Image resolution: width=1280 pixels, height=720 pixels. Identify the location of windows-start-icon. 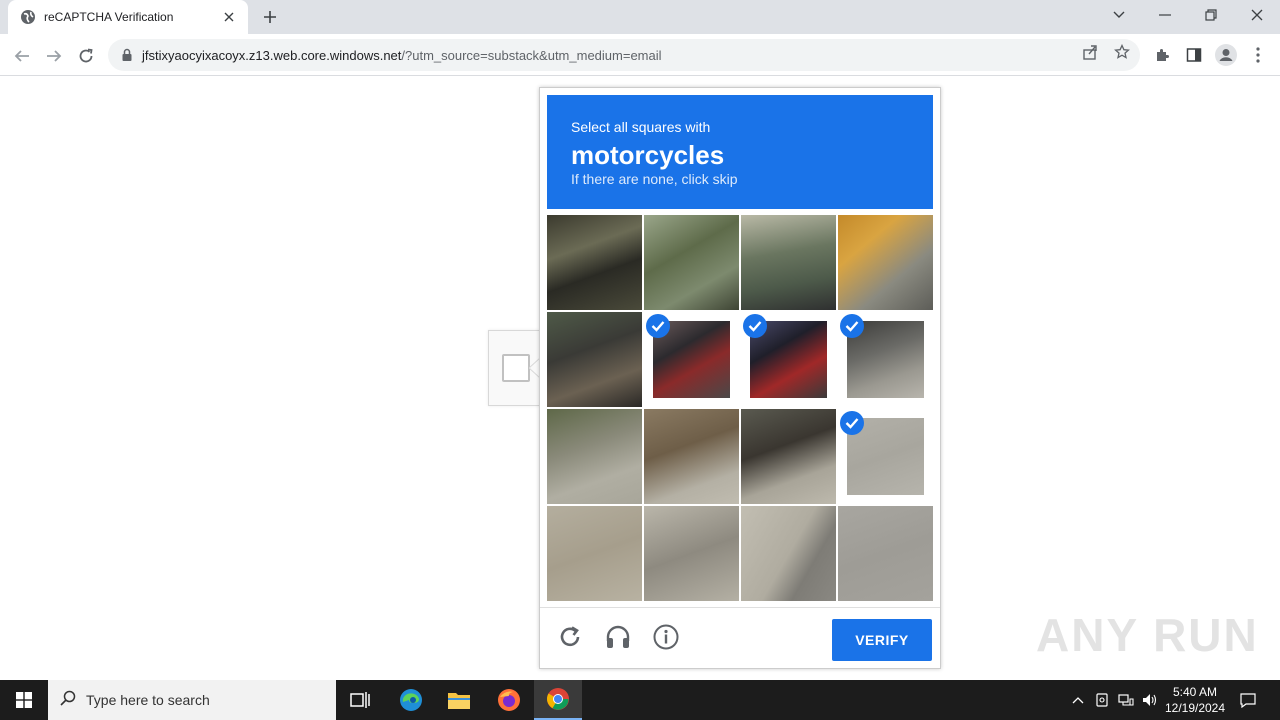
(24, 700).